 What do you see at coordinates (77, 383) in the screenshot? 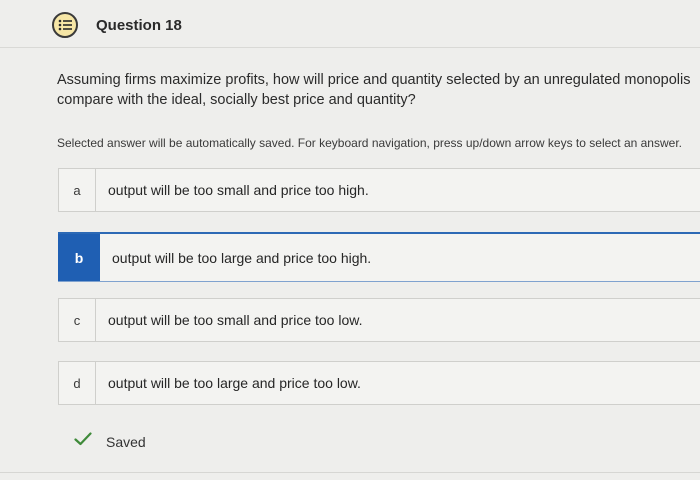
I see `option-letter: d` at bounding box center [77, 383].